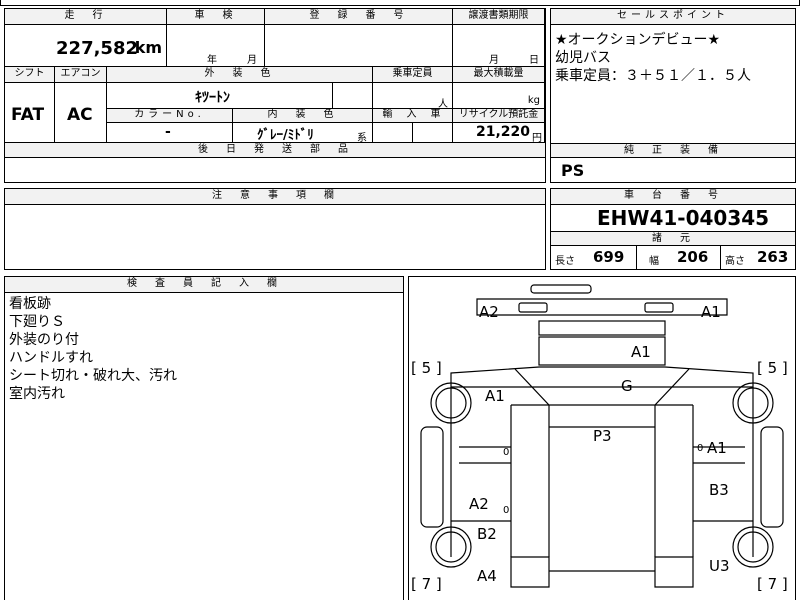 The image size is (800, 601). I want to click on mileage-unit: km, so click(148, 47).